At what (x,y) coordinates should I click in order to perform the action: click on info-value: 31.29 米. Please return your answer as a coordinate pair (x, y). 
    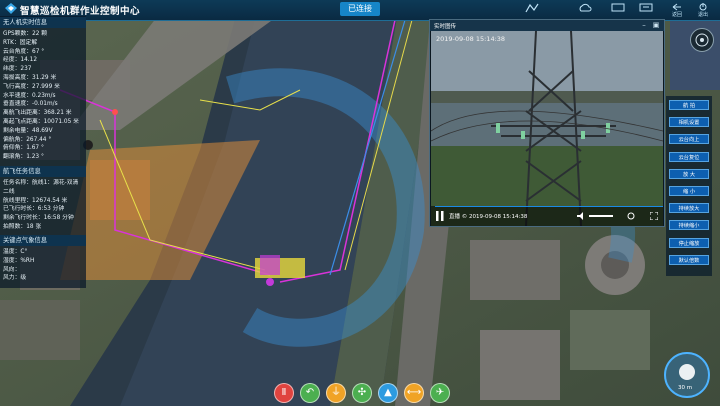
    Looking at the image, I should click on (44, 78).